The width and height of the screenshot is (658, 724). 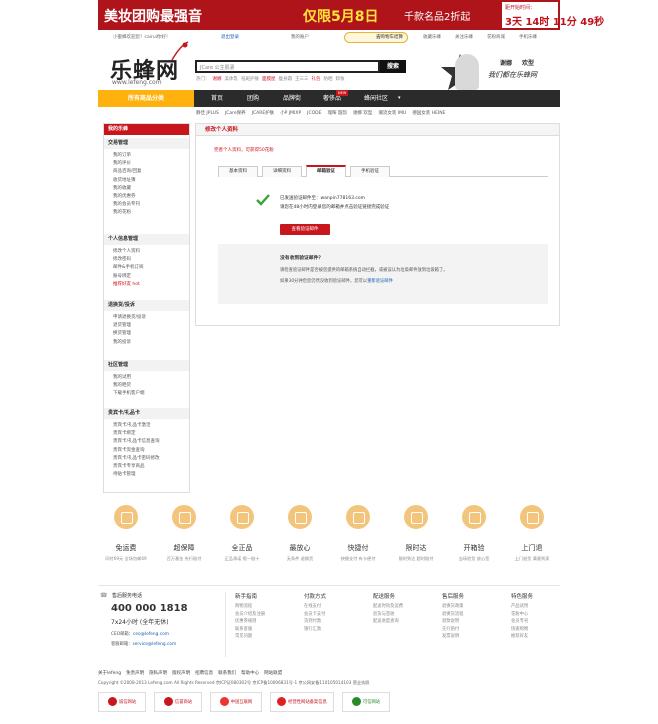 I want to click on view-email-button: 查看验证邮件, so click(x=305, y=229).